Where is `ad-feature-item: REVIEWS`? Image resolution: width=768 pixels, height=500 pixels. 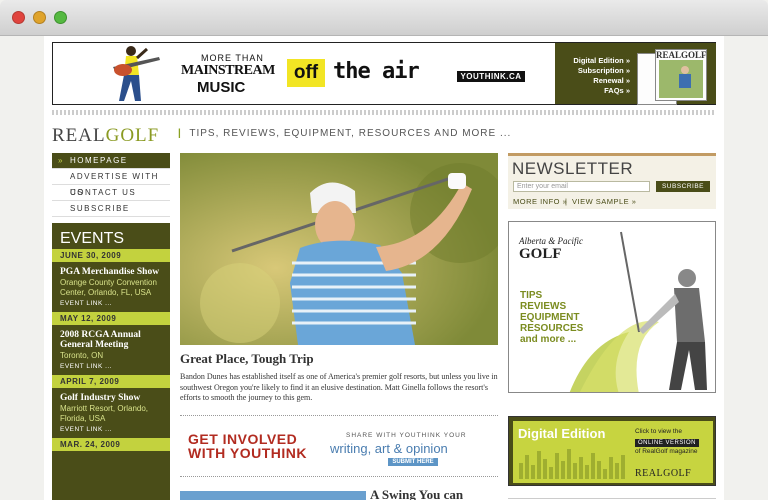
ad-feature-item: REVIEWS is located at coordinates (543, 306).